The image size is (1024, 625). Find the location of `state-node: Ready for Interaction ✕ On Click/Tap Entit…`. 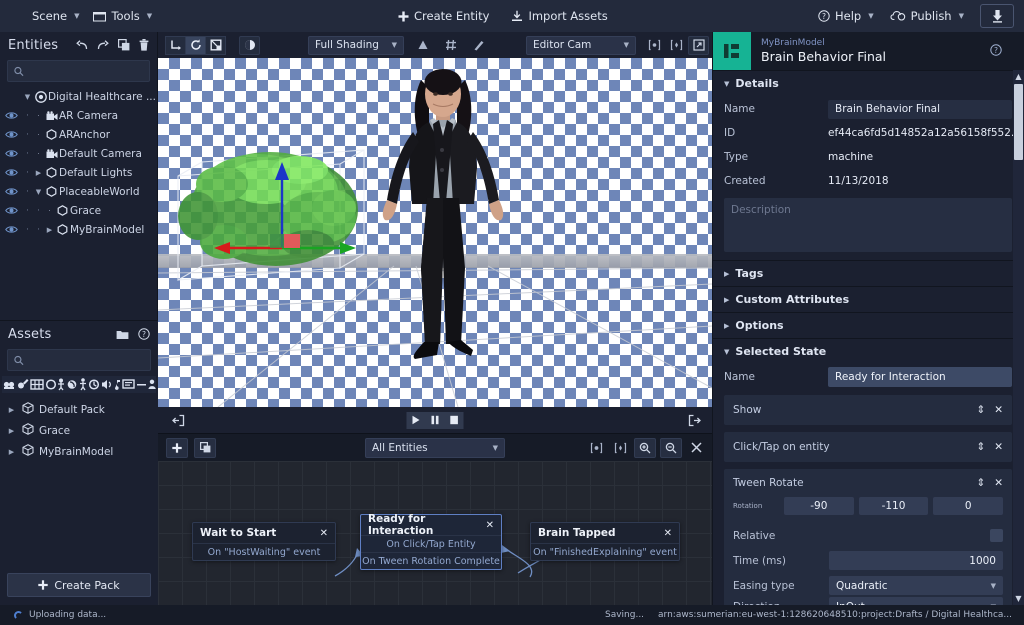

state-node: Ready for Interaction ✕ On Click/Tap Entit… is located at coordinates (431, 541).